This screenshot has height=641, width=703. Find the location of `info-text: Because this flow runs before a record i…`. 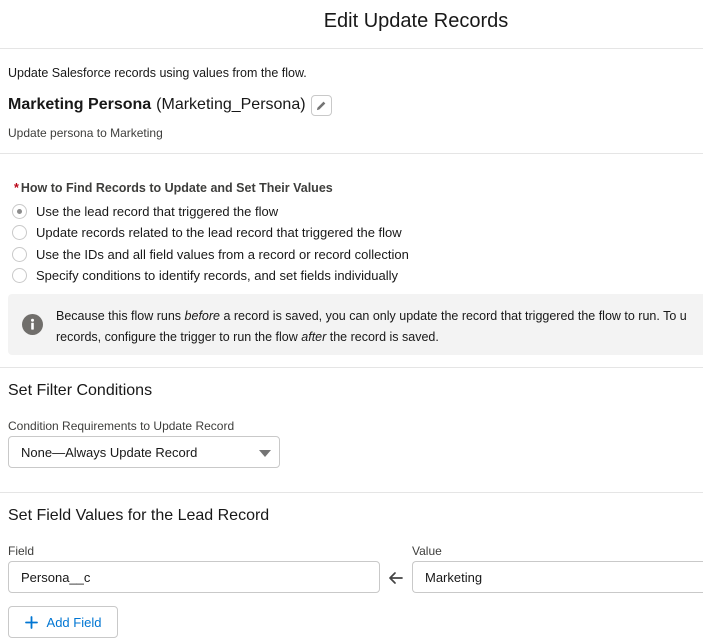

info-text: Because this flow runs before a record i… is located at coordinates (371, 326).